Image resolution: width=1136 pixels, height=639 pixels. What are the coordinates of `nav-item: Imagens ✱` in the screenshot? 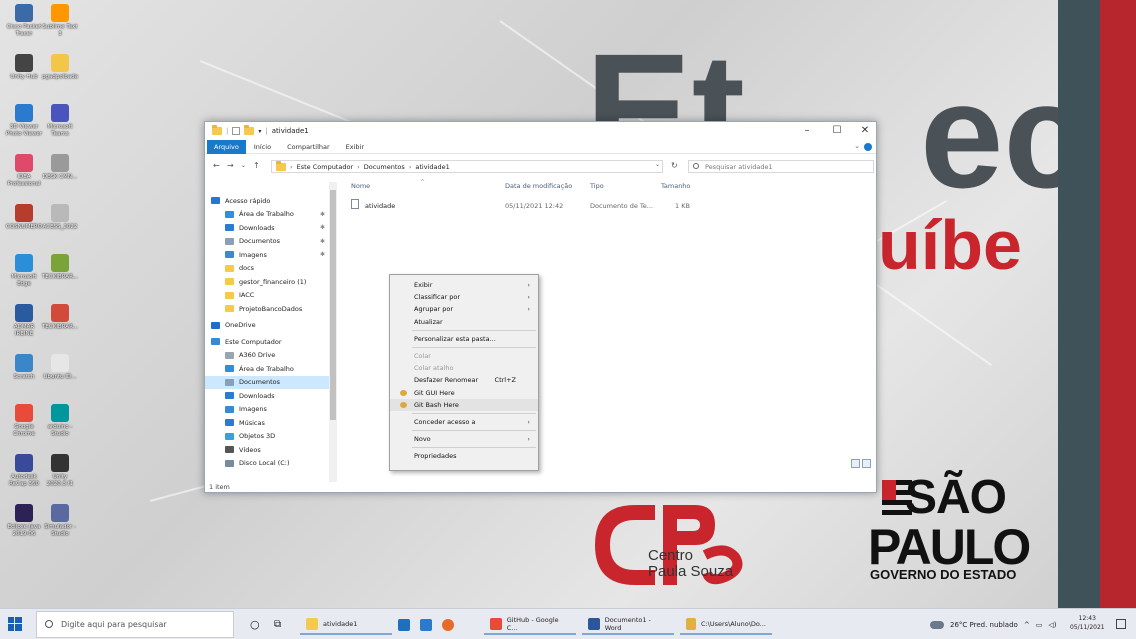 It's located at (267, 254).